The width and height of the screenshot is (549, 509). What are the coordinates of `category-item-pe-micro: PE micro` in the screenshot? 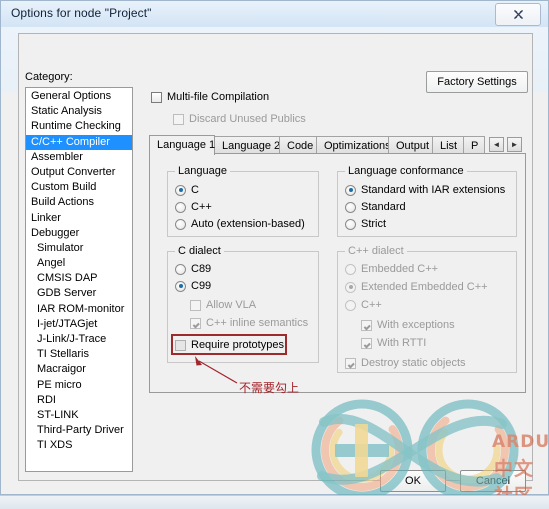 It's located at (79, 385).